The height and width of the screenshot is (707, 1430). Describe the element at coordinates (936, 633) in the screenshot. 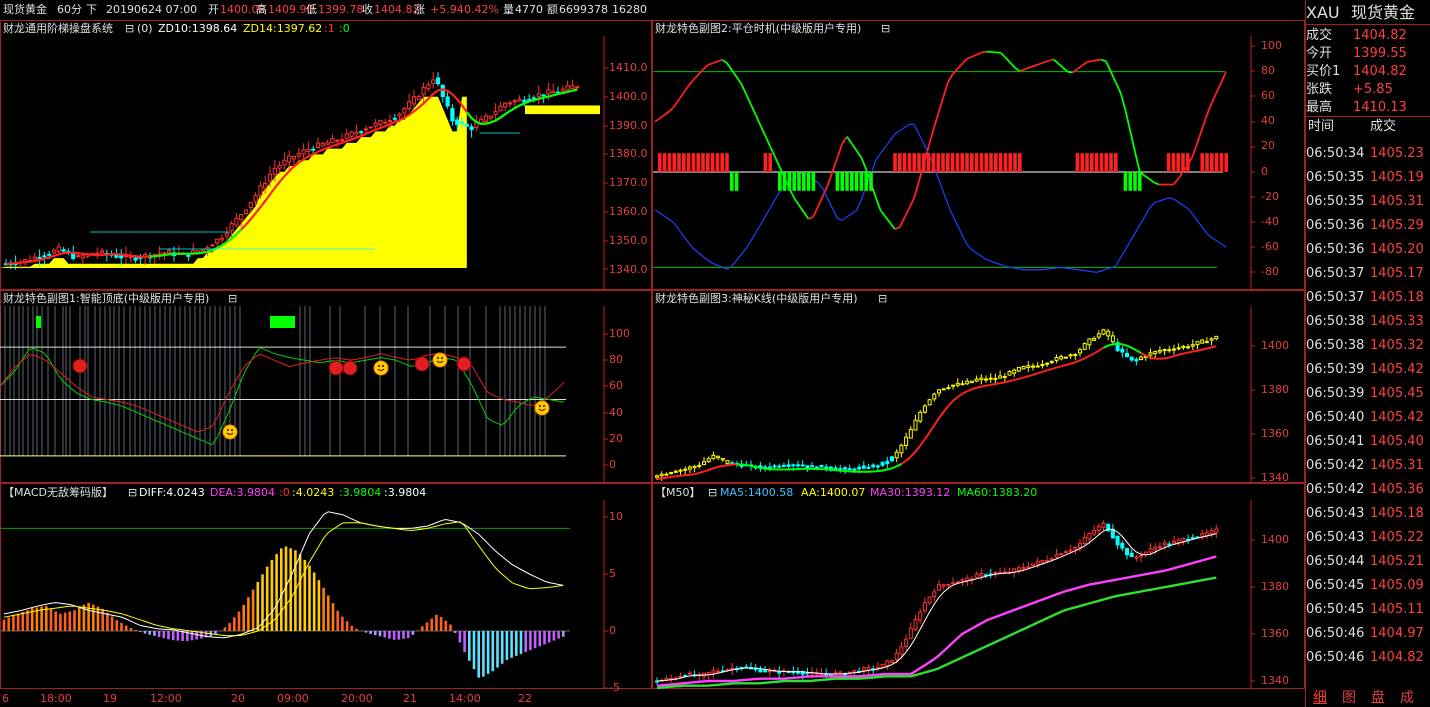

I see `ma60-line` at that location.